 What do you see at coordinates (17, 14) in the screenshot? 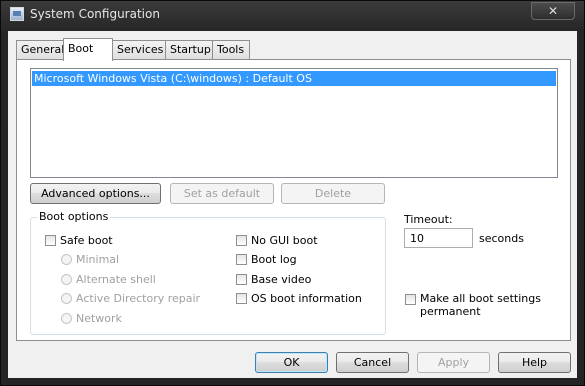
I see `msconfig-icon` at bounding box center [17, 14].